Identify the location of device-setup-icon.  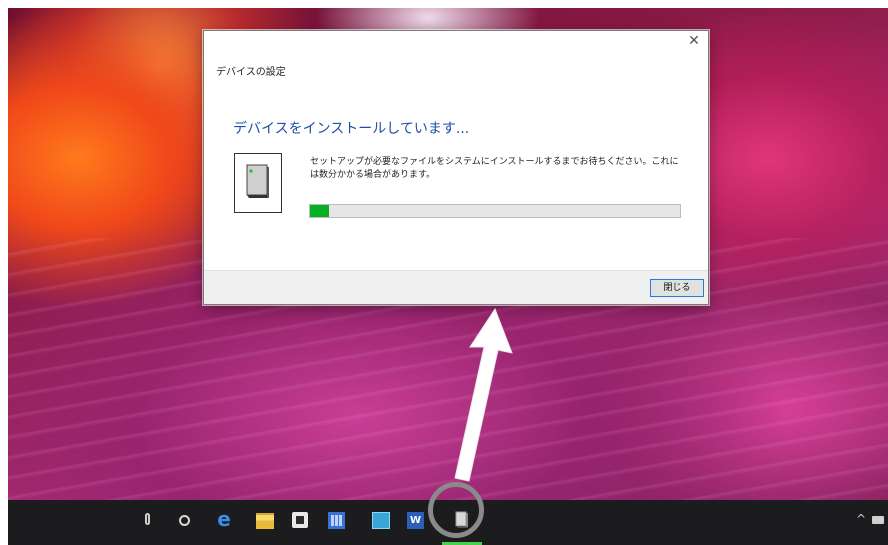
(462, 520).